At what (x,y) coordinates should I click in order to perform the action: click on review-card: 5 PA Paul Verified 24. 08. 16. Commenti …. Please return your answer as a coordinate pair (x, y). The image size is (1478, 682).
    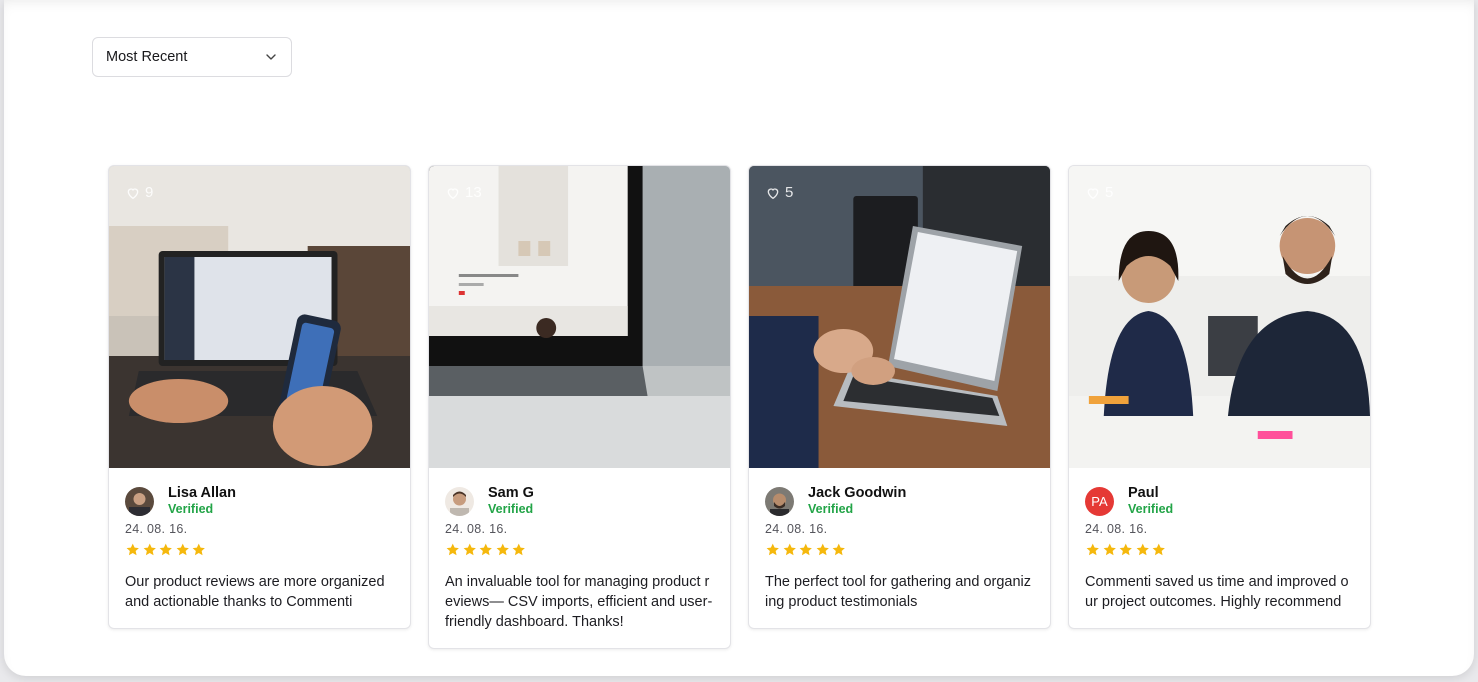
    Looking at the image, I should click on (1219, 397).